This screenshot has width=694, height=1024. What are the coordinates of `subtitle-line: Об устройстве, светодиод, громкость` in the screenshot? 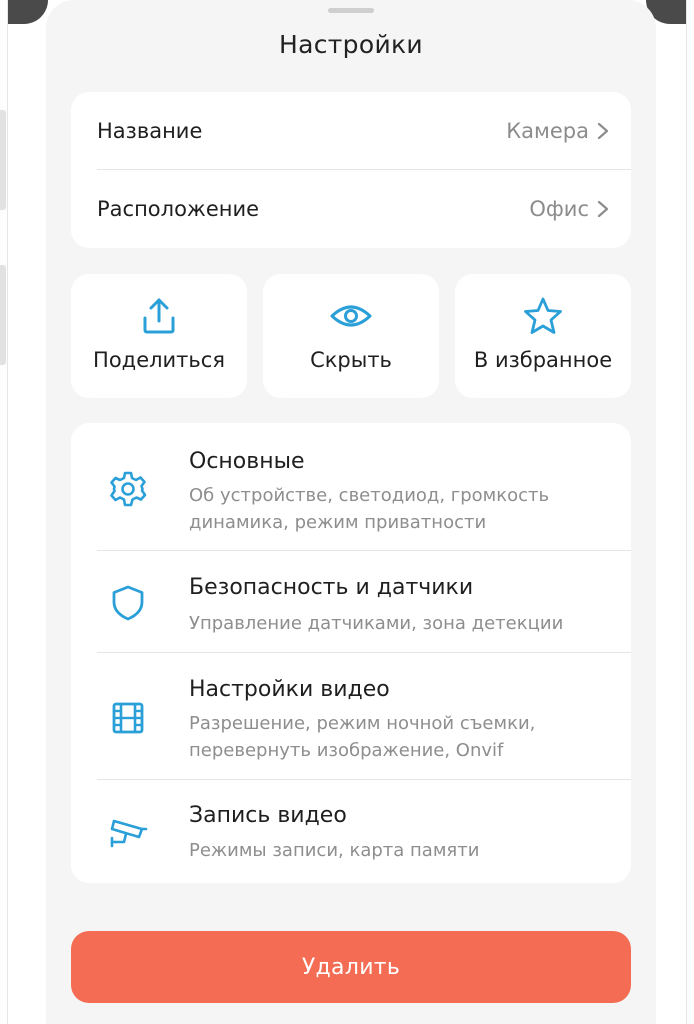 It's located at (369, 495).